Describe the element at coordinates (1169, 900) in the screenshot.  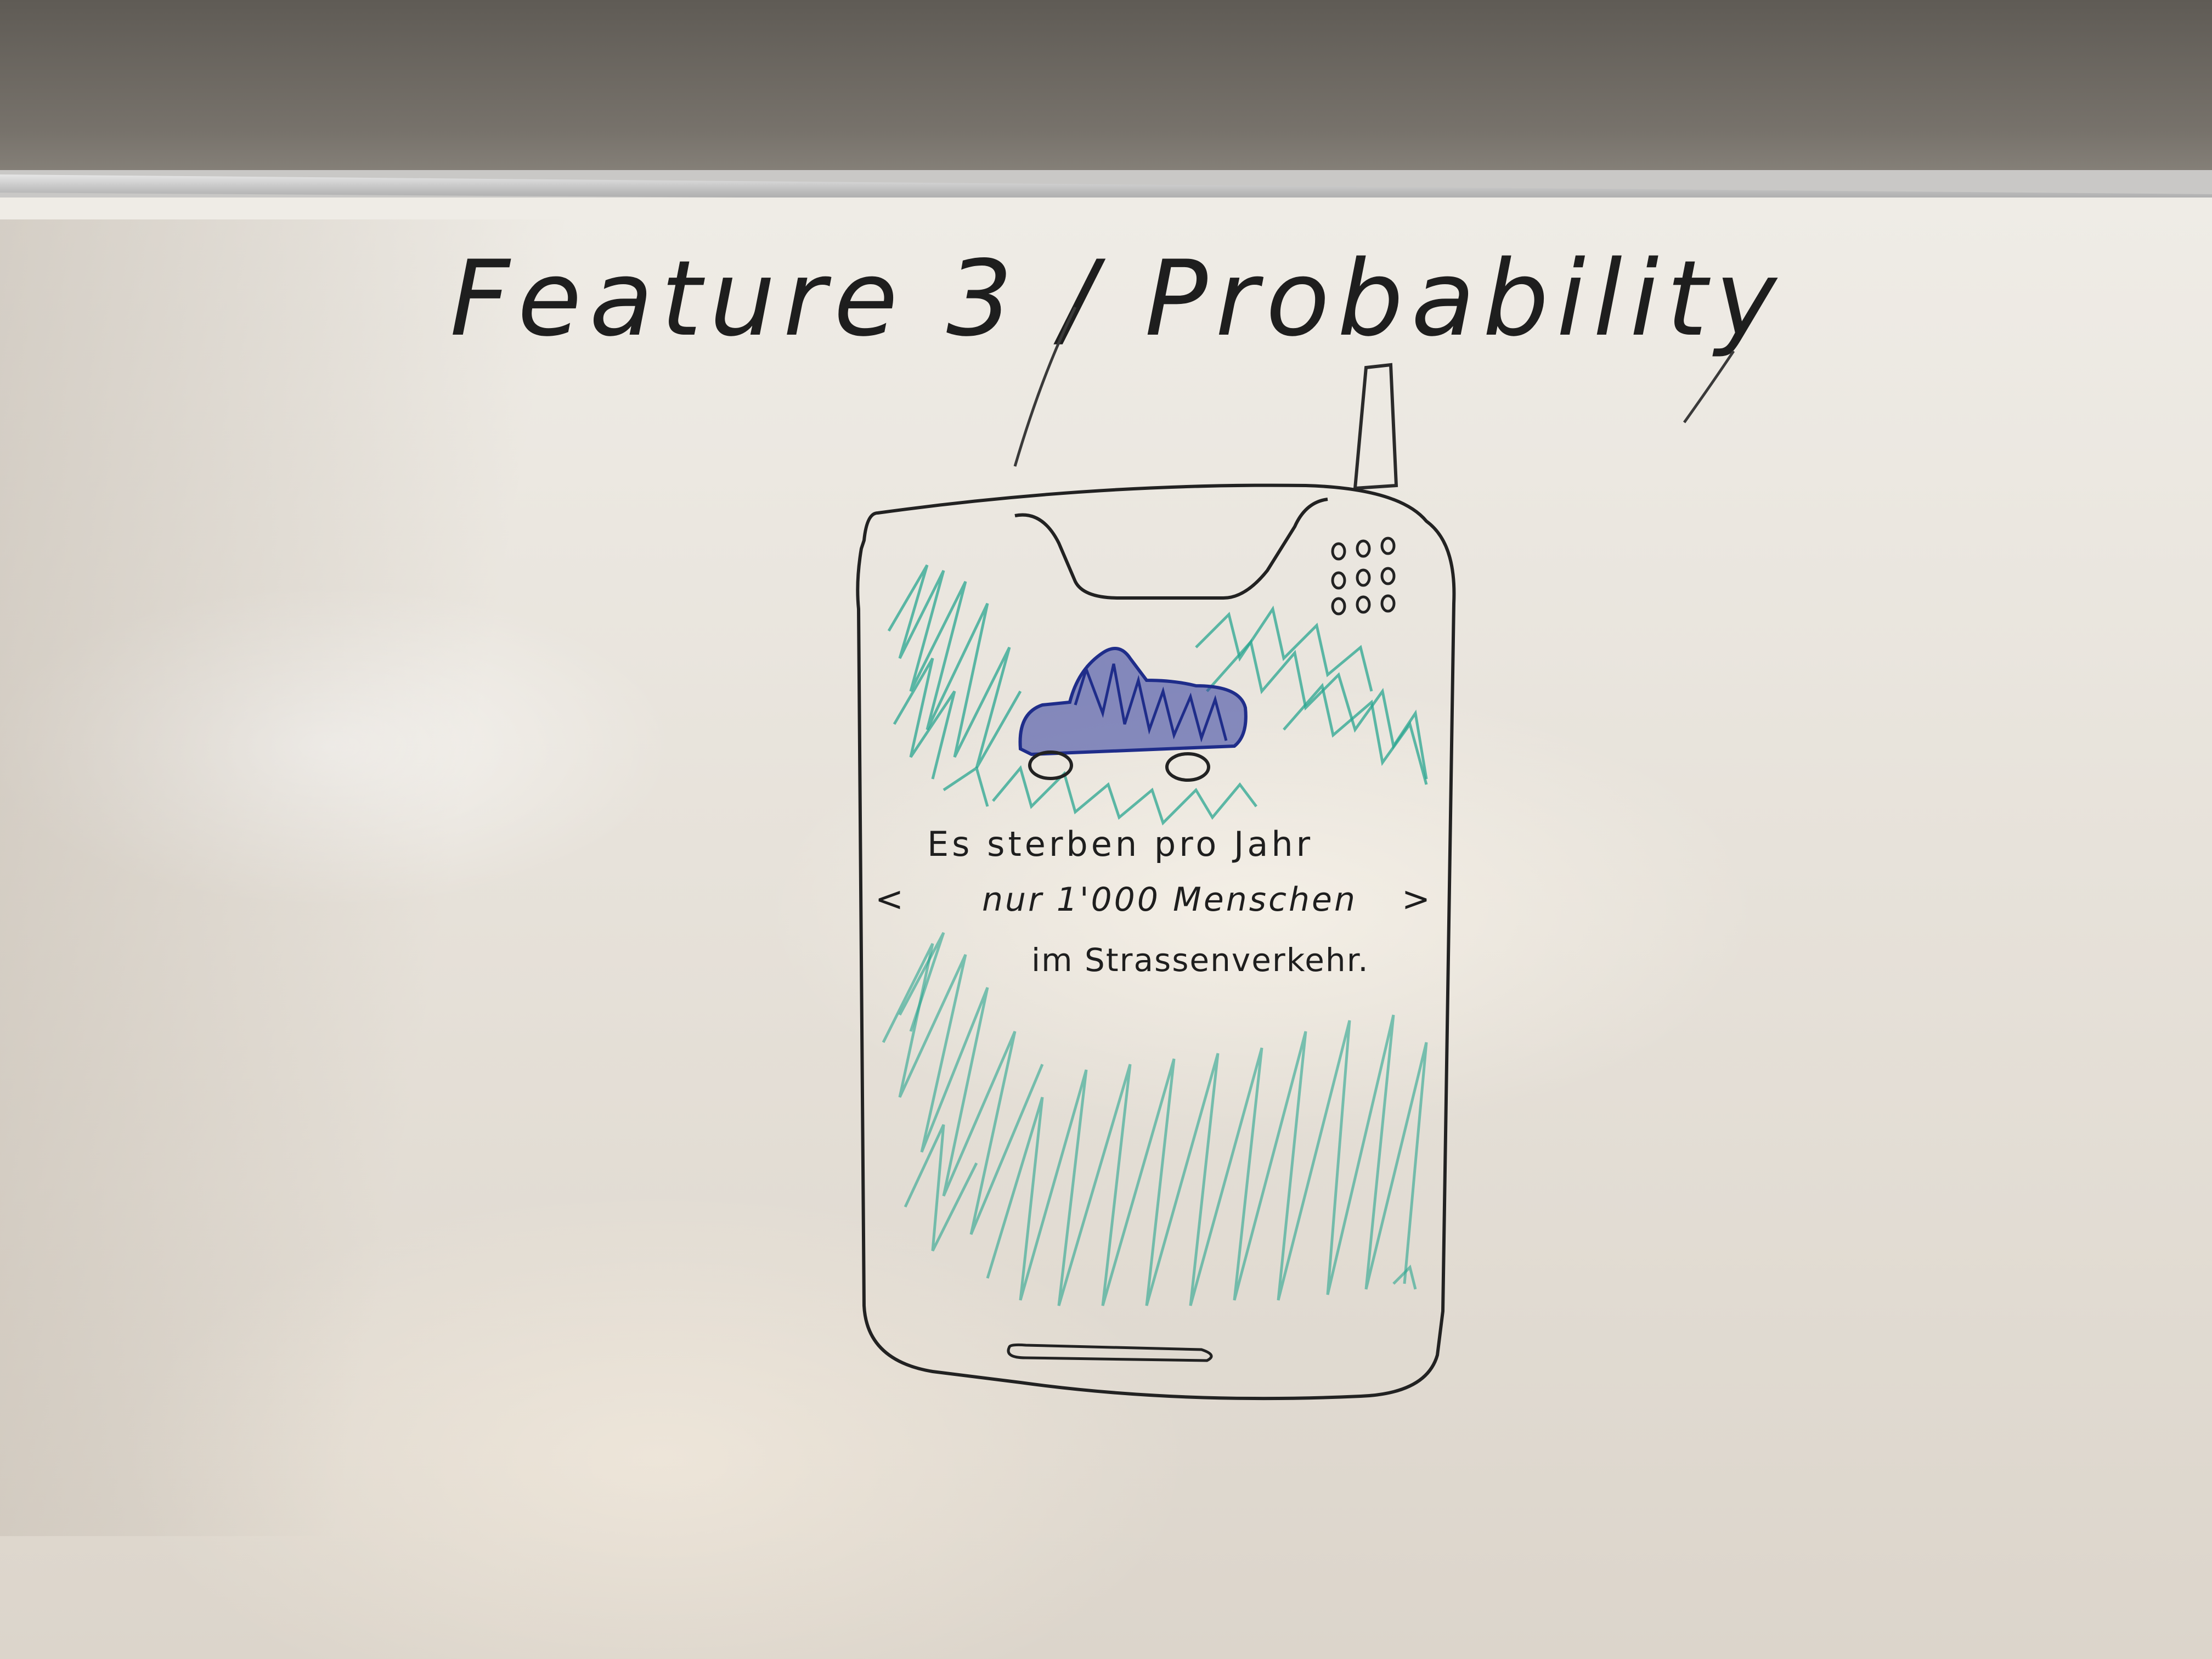
I see `message-line-2: nur 1'000 Menschen` at that location.